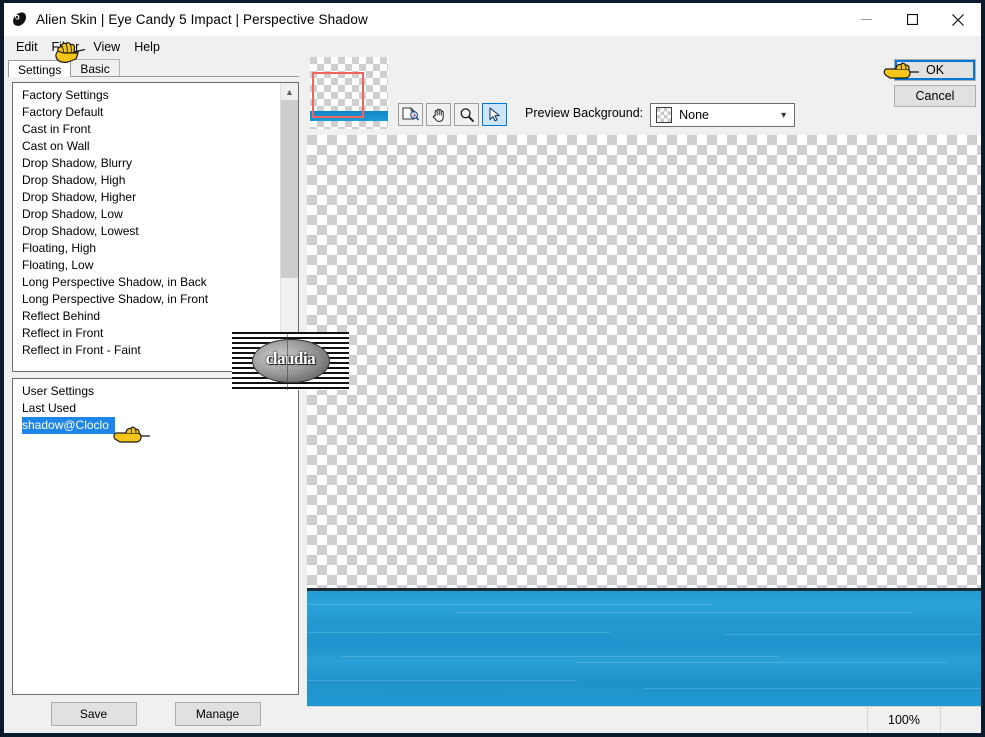 Image resolution: width=985 pixels, height=737 pixels. I want to click on magnifier-icon, so click(467, 114).